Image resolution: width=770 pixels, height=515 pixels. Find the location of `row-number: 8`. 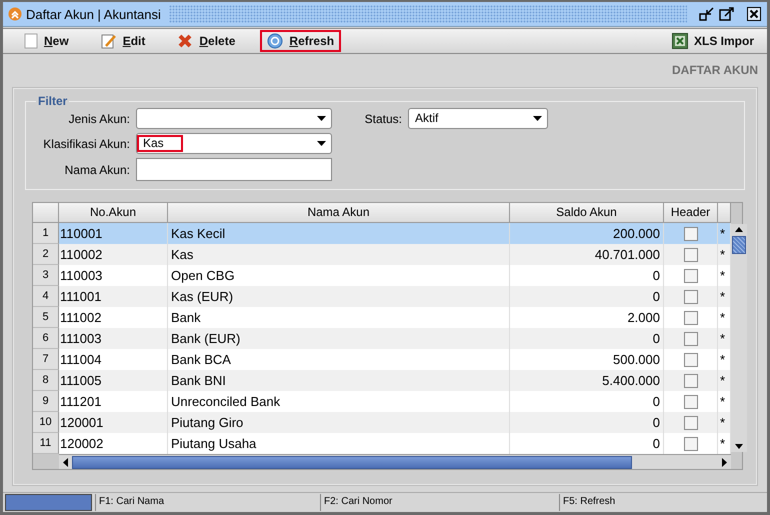

row-number: 8 is located at coordinates (46, 380).